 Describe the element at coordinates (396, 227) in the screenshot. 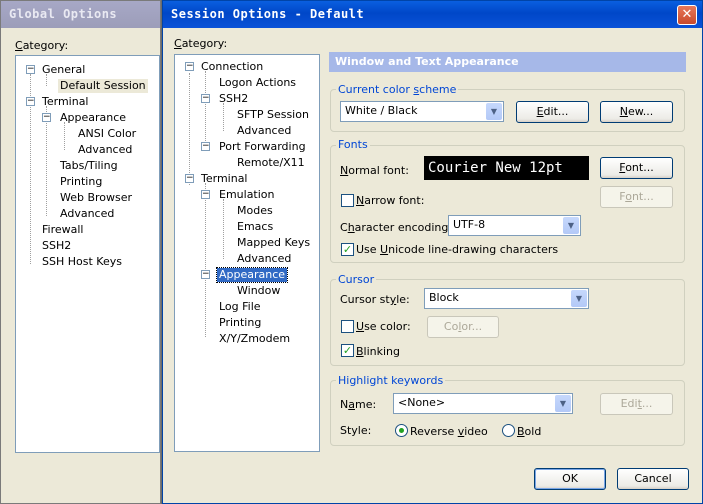

I see `encoding-label: Character encoding:` at that location.